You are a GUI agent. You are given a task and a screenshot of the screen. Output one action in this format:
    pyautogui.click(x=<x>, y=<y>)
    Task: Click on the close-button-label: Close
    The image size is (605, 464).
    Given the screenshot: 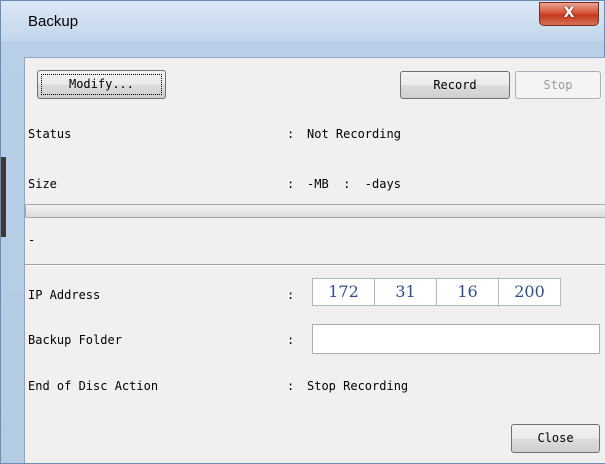 What is the action you would take?
    pyautogui.click(x=555, y=438)
    